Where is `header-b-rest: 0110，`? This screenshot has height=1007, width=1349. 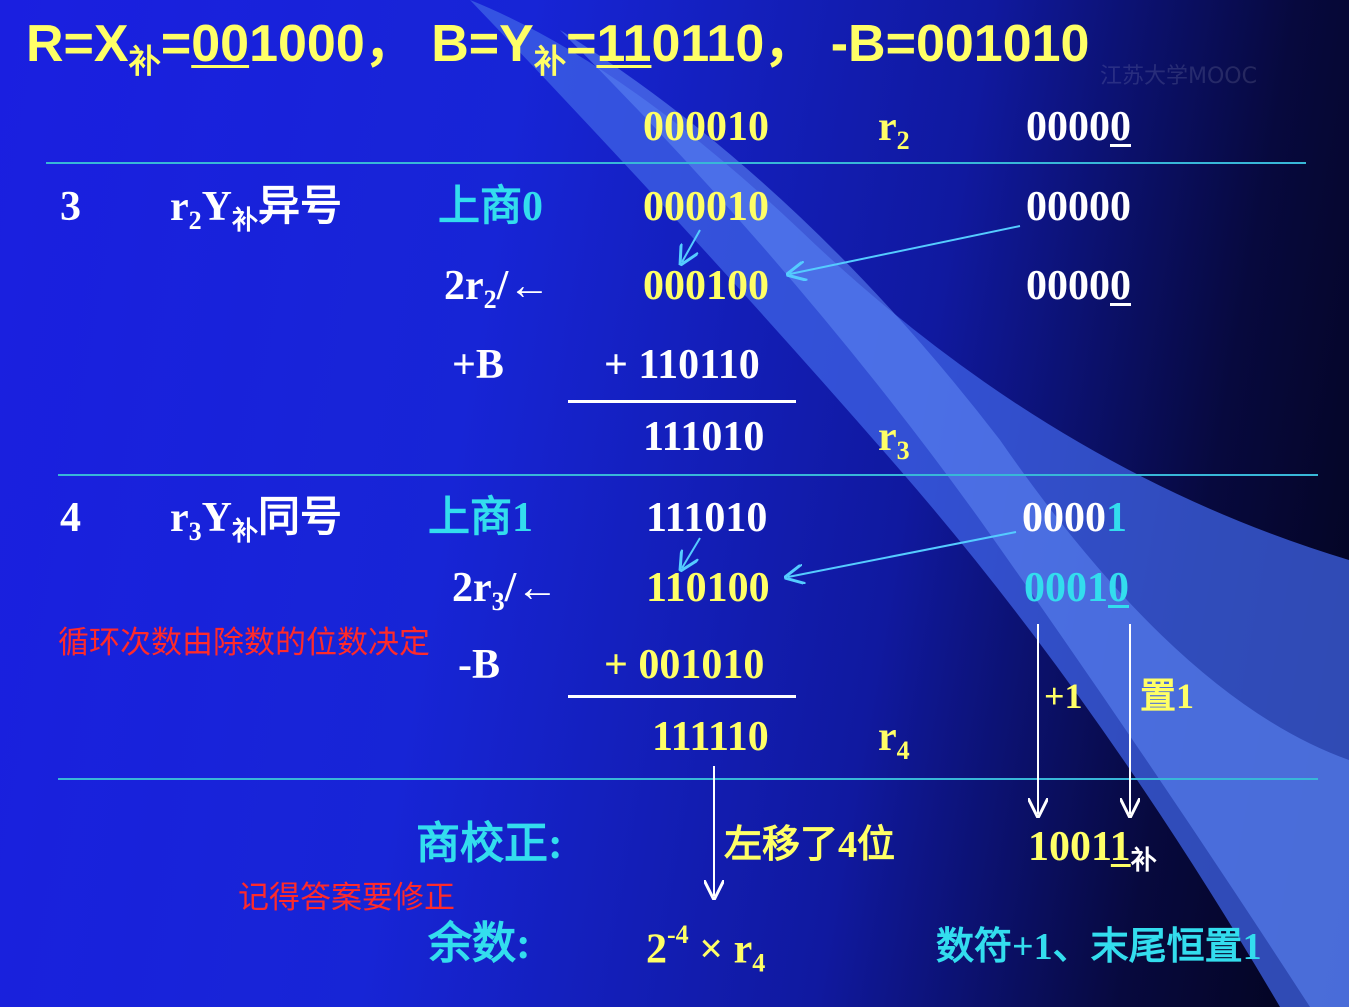
header-b-rest: 0110， is located at coordinates (734, 44).